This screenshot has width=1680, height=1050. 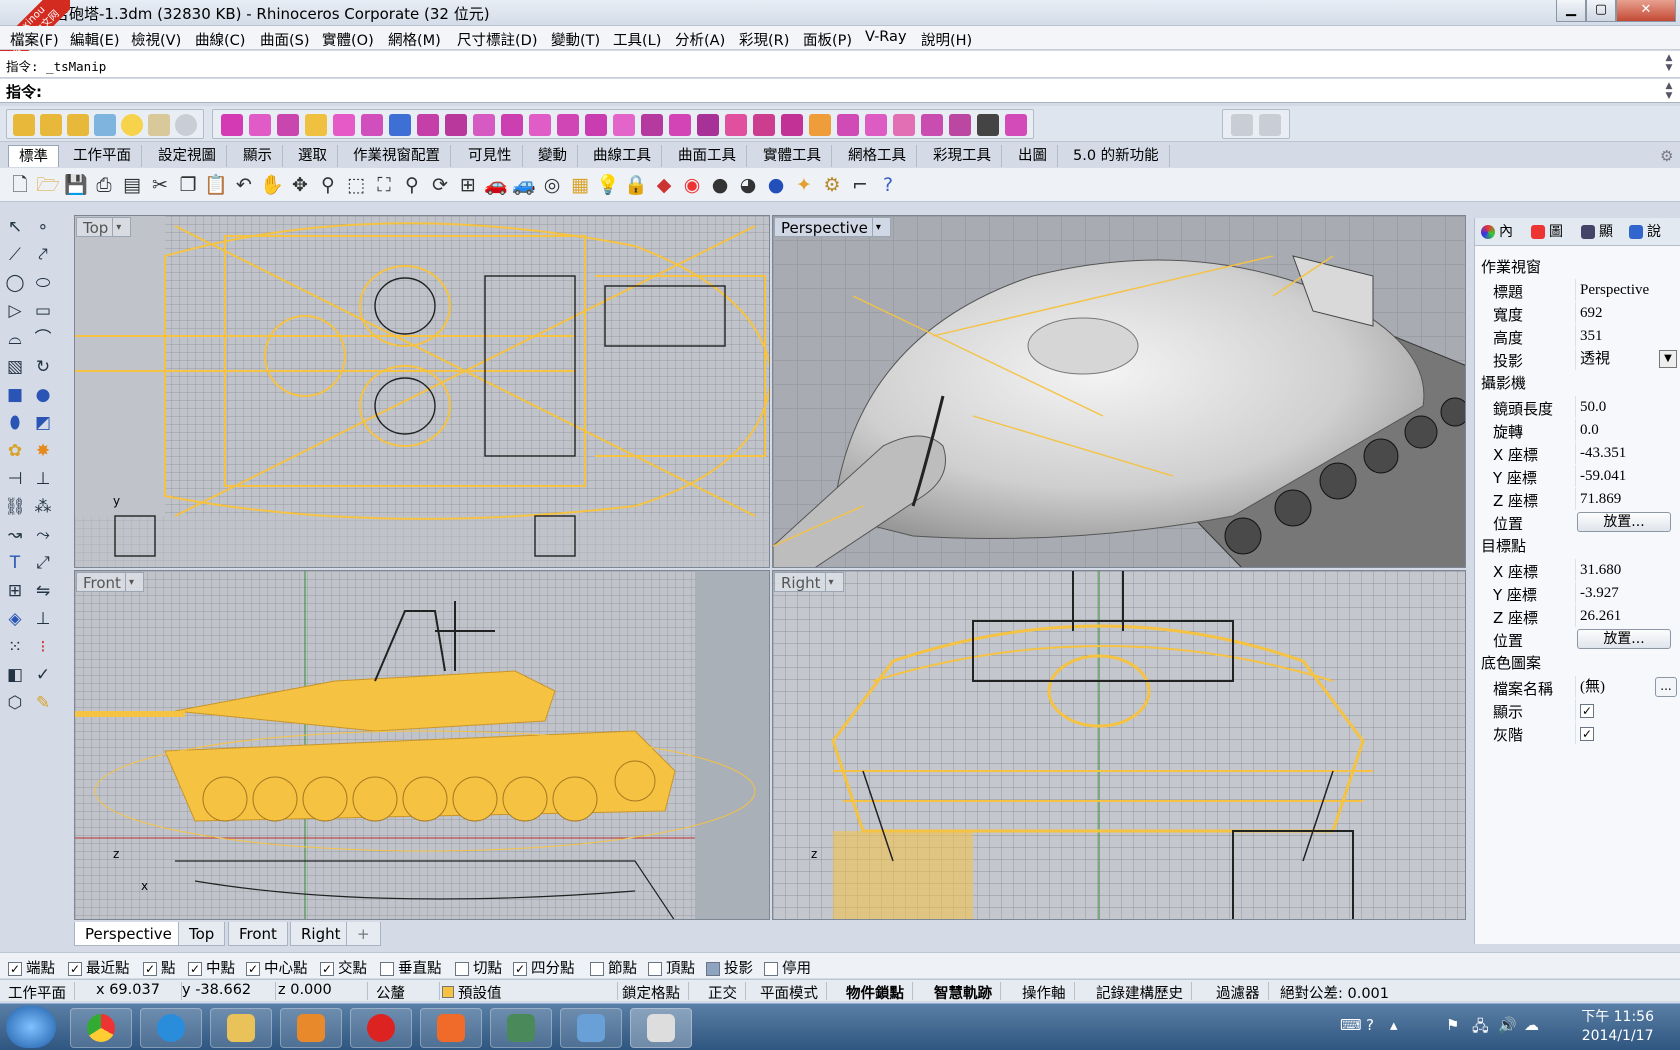 What do you see at coordinates (804, 185) in the screenshot?
I see `light-icon: ✦` at bounding box center [804, 185].